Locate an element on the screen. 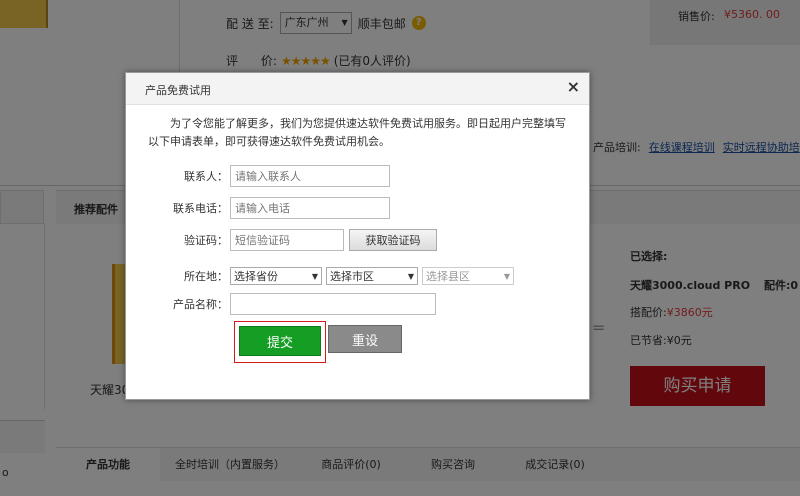 This screenshot has height=496, width=800. phone-row: 联系电话： is located at coordinates (258, 208).